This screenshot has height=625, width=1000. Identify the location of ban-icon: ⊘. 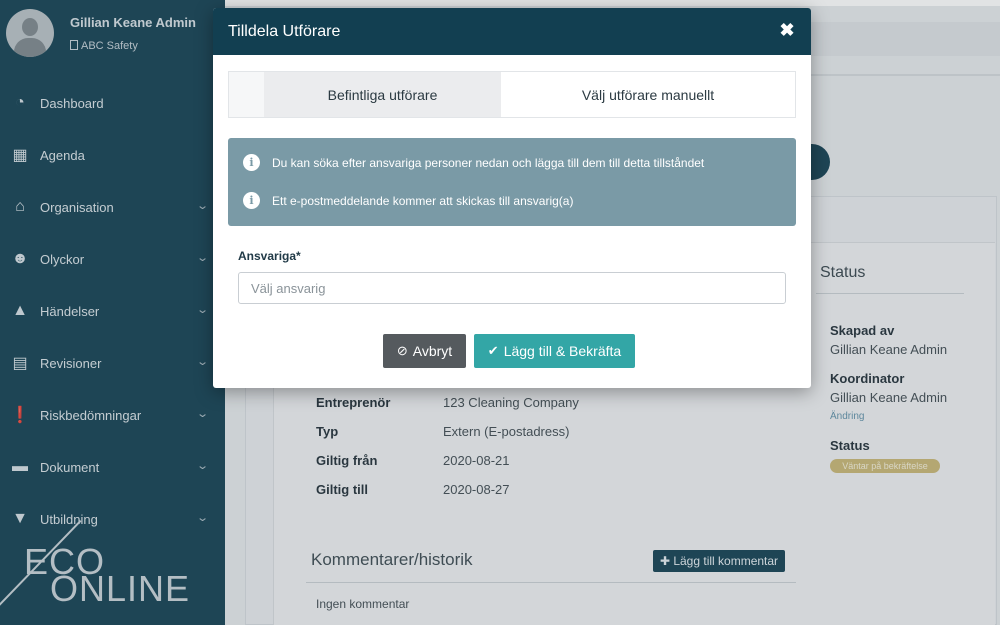
(402, 350).